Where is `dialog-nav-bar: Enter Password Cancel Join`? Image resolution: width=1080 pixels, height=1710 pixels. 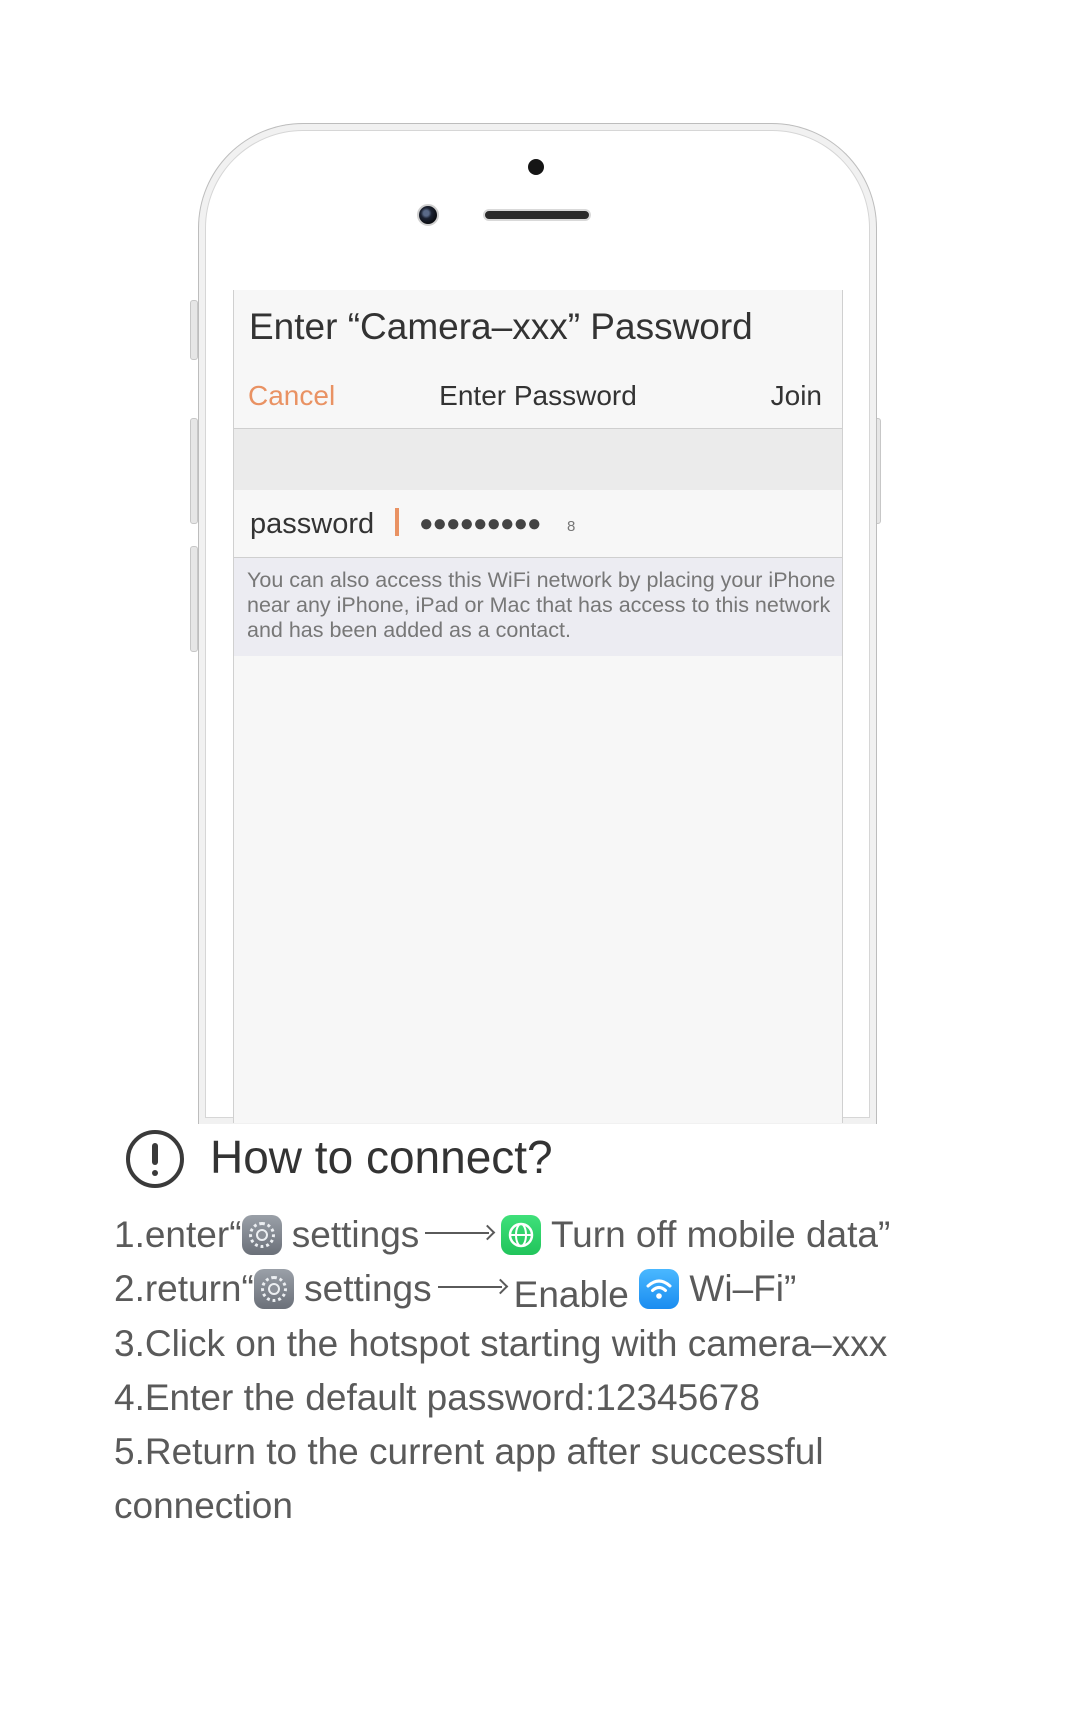
dialog-nav-bar: Enter Password Cancel Join is located at coordinates (538, 400).